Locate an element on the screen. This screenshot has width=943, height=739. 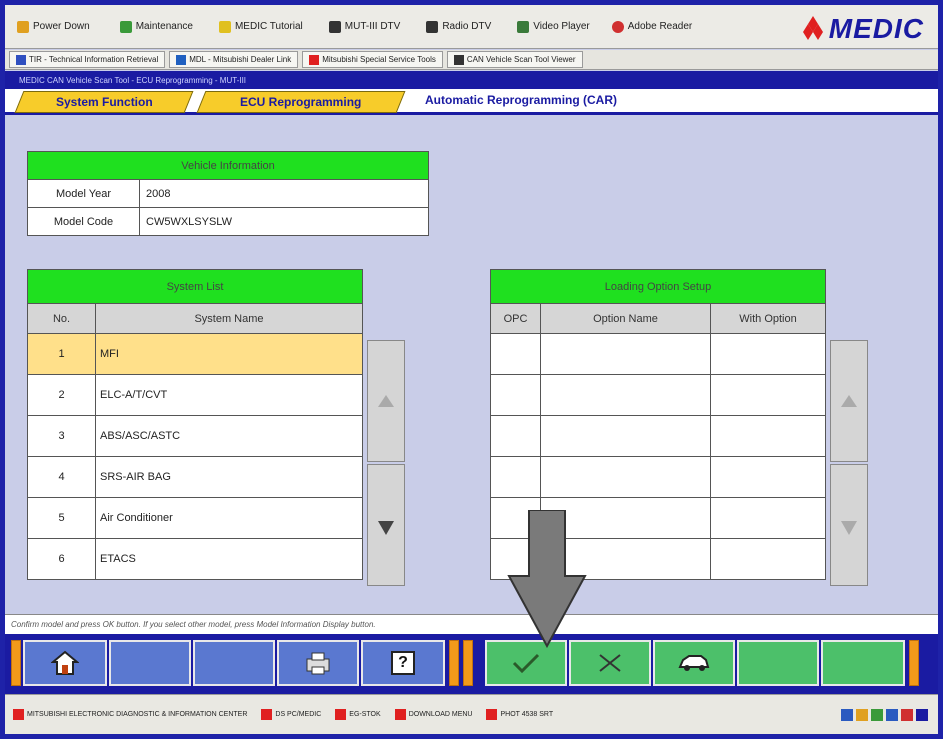
tab-system-function: System Function is located at coordinates (104, 102).